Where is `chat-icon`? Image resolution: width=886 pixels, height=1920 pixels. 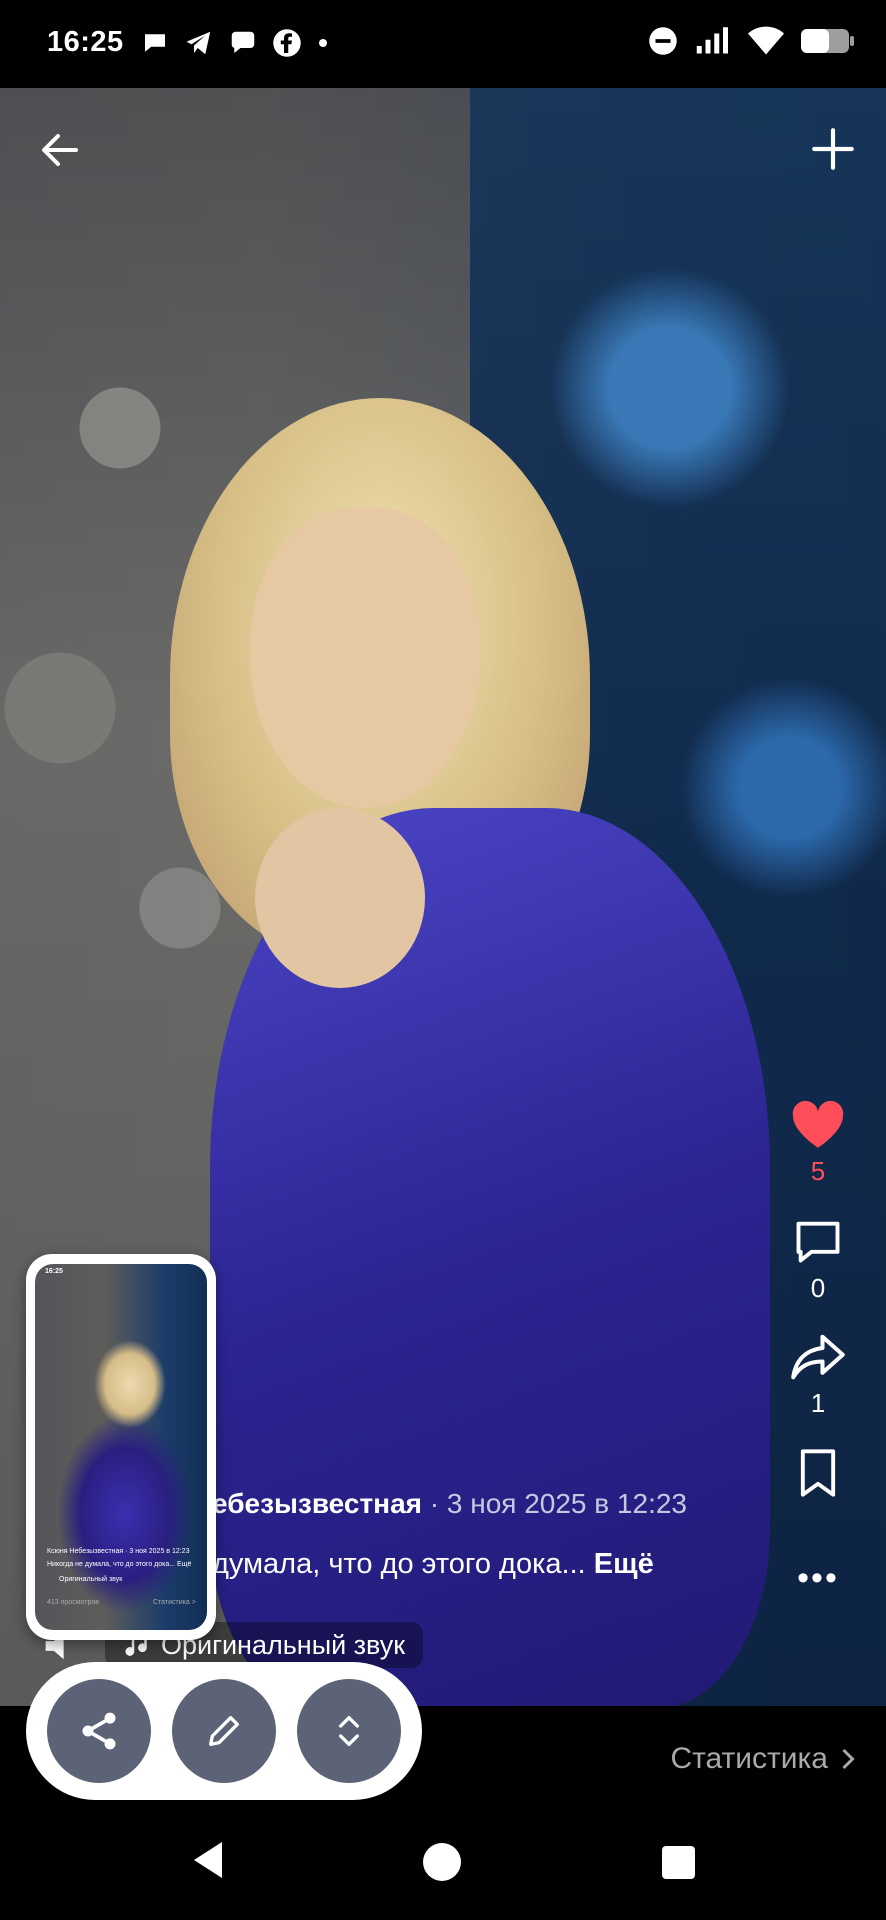
chat-icon is located at coordinates (155, 43).